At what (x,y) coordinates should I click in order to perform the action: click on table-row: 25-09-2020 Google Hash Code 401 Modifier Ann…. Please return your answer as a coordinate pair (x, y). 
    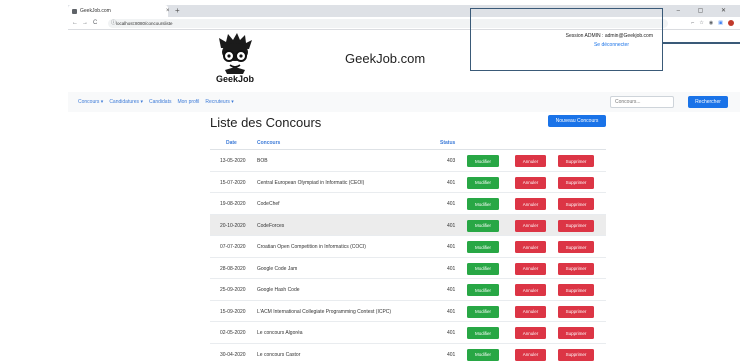
    Looking at the image, I should click on (408, 290).